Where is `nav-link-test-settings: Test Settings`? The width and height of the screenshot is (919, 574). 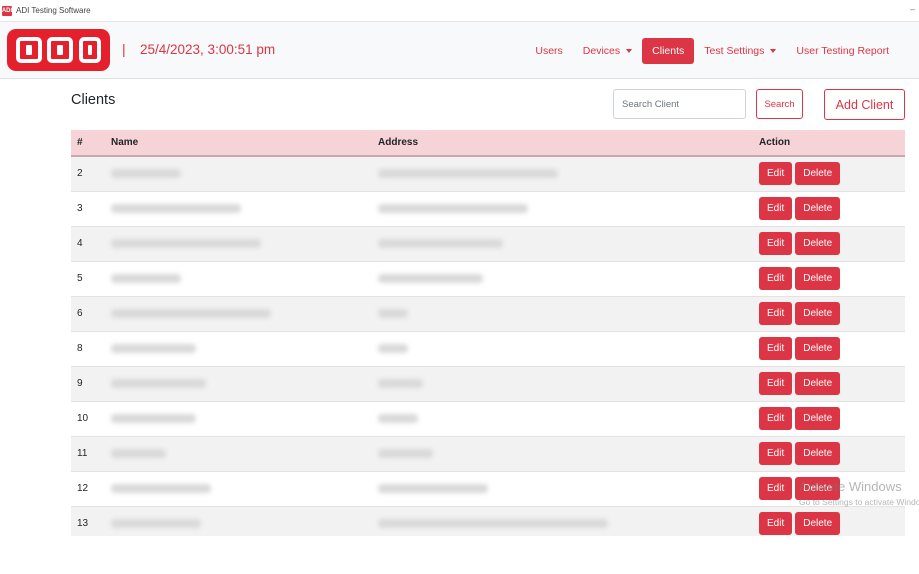 nav-link-test-settings: Test Settings is located at coordinates (740, 51).